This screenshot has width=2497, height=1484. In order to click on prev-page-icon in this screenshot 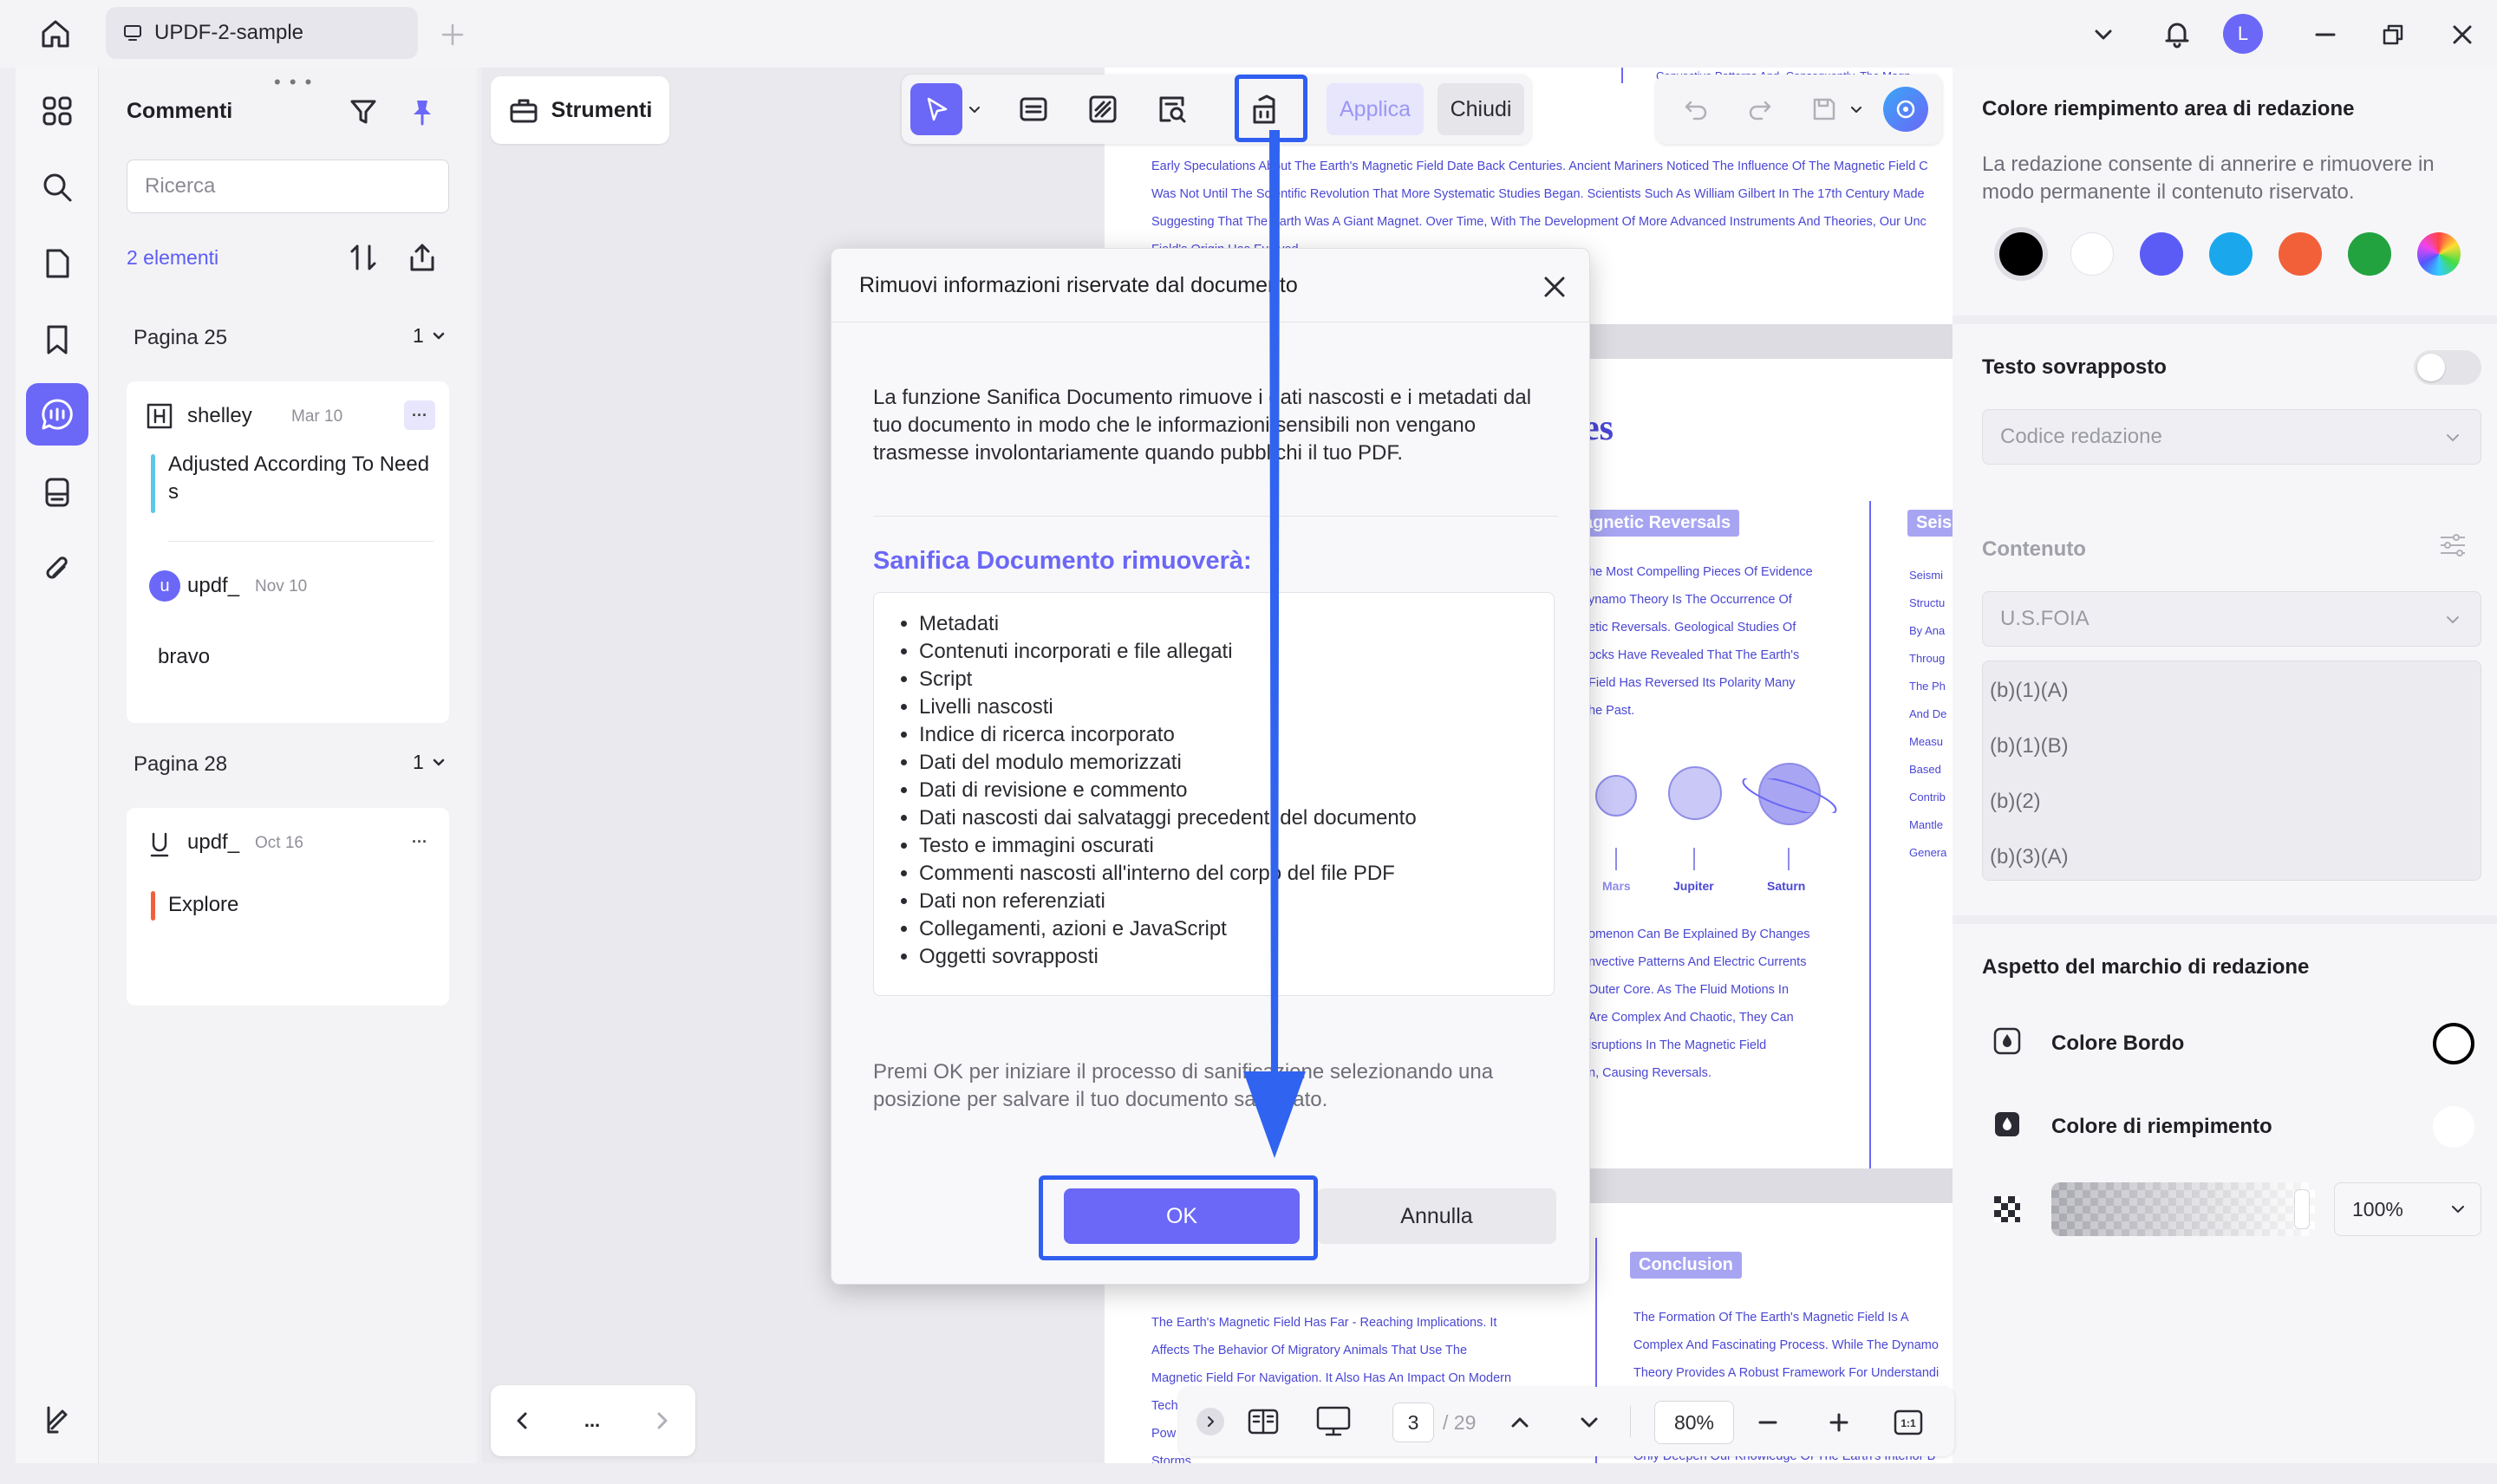, I will do `click(1520, 1422)`.